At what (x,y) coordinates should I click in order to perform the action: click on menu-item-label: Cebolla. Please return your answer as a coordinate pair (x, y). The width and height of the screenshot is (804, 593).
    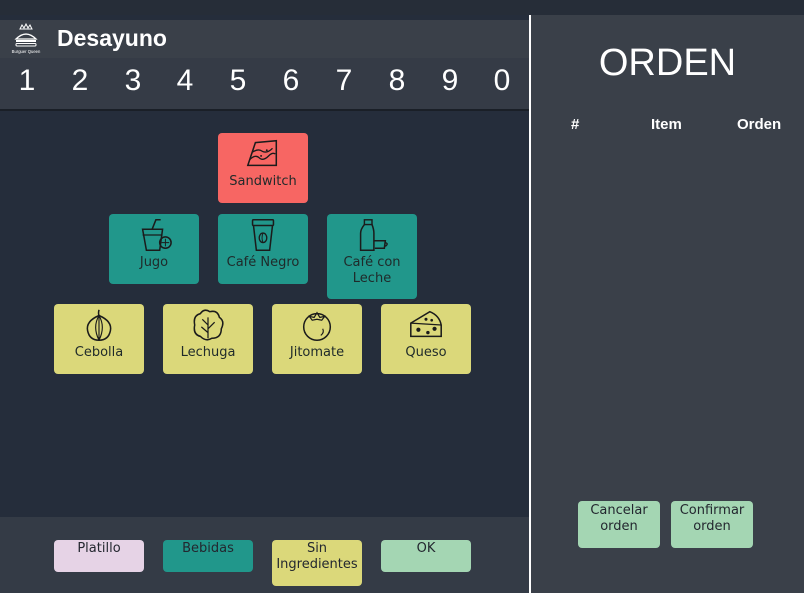
    Looking at the image, I should click on (99, 352).